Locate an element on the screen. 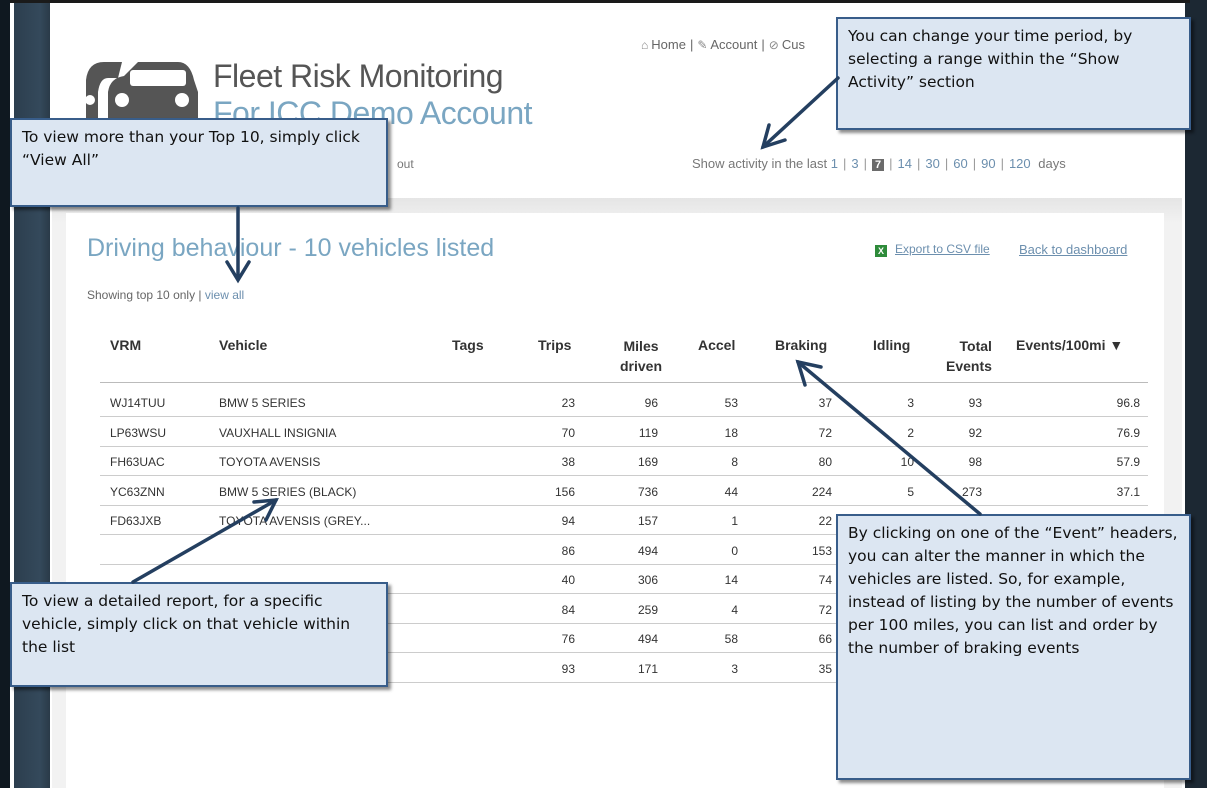  activity-option-7-selected: 7 is located at coordinates (878, 165).